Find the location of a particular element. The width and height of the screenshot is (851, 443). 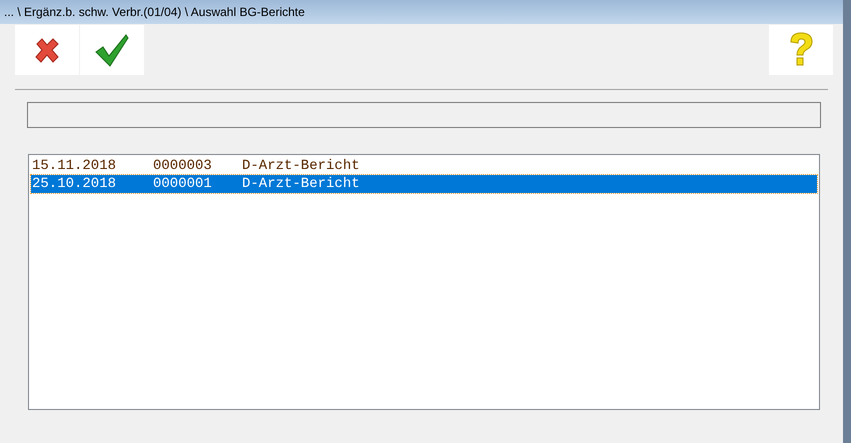

cancel-button is located at coordinates (47, 50).